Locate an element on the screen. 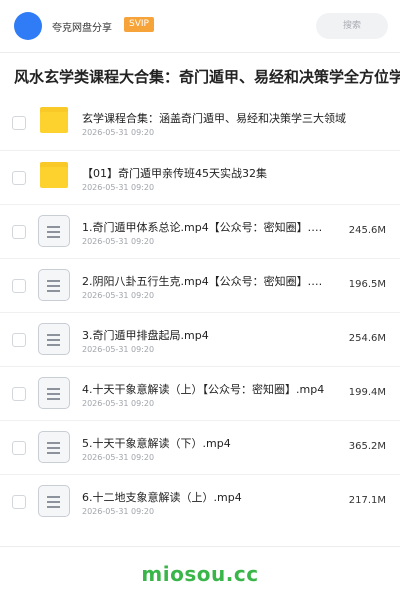  item-size: 217.1M is located at coordinates (367, 500).